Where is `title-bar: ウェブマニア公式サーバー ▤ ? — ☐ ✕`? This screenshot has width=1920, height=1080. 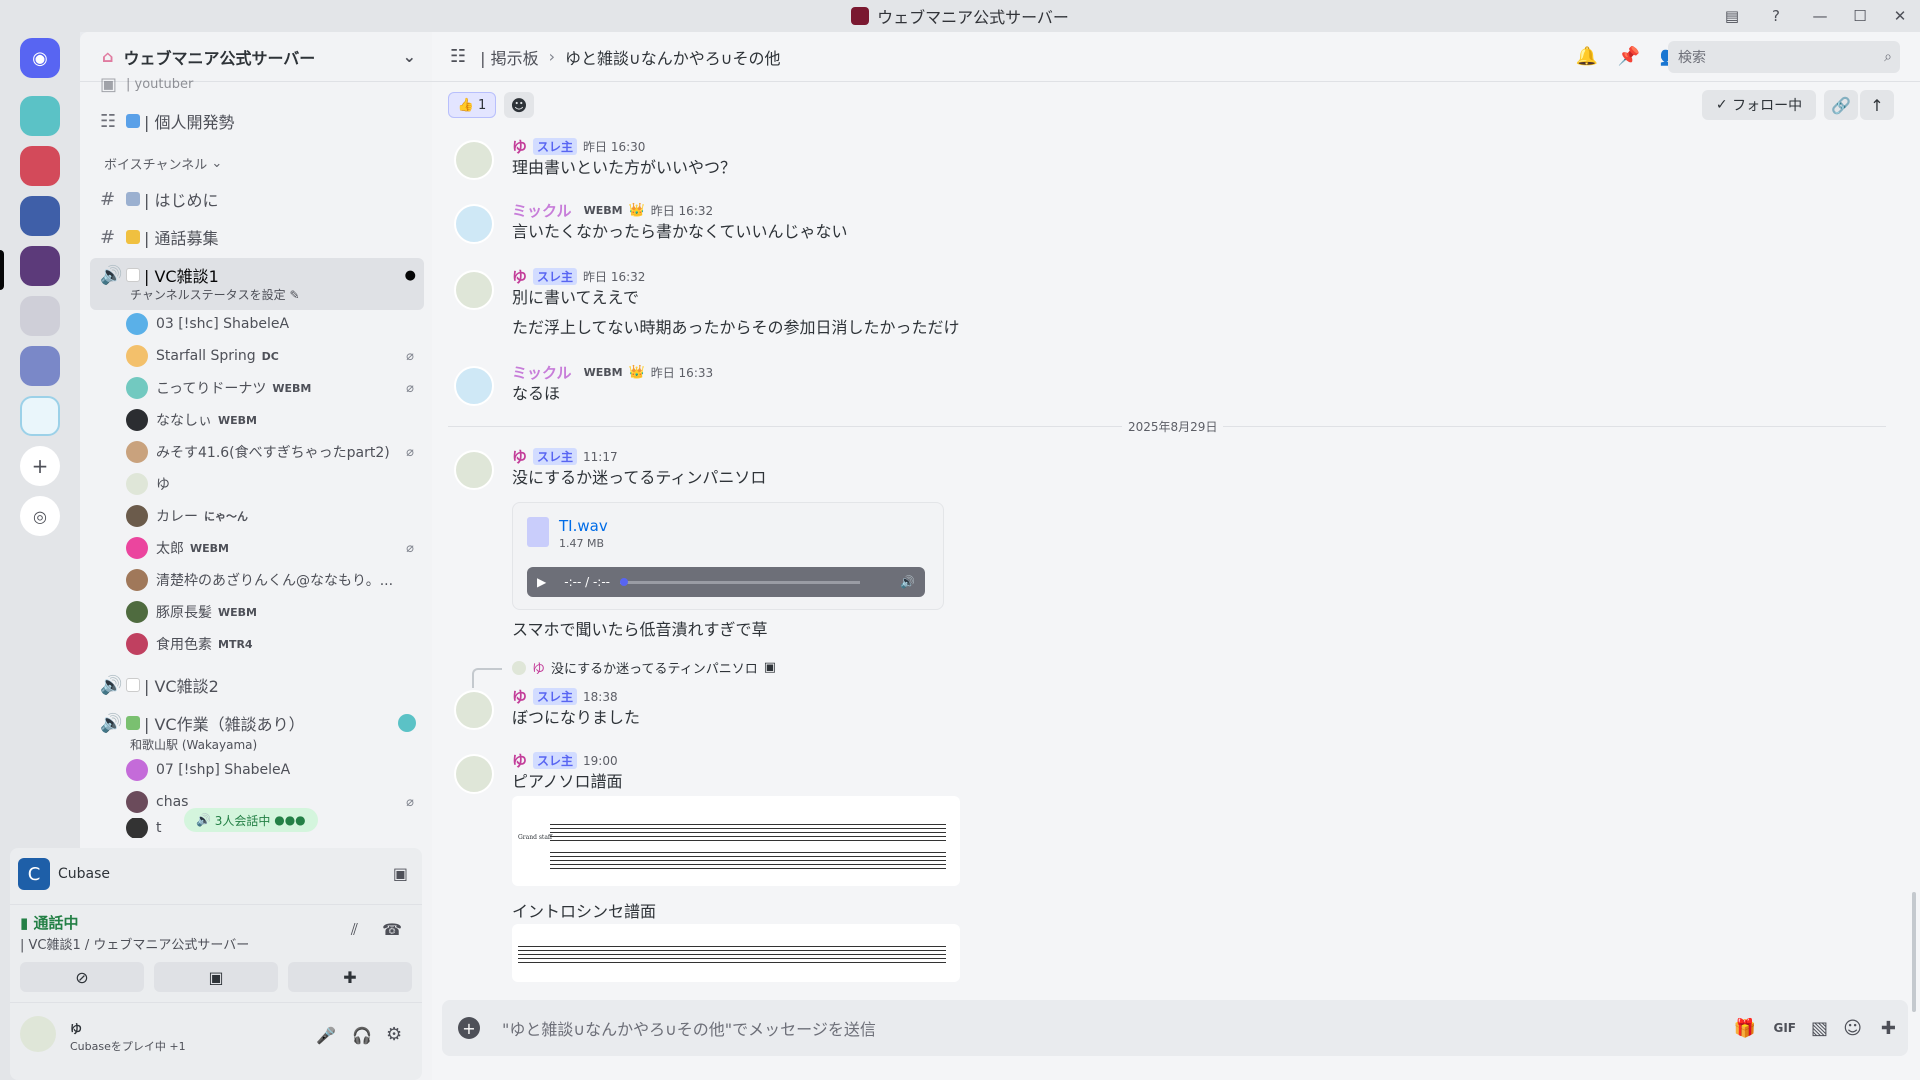 title-bar: ウェブマニア公式サーバー ▤ ? — ☐ ✕ is located at coordinates (960, 16).